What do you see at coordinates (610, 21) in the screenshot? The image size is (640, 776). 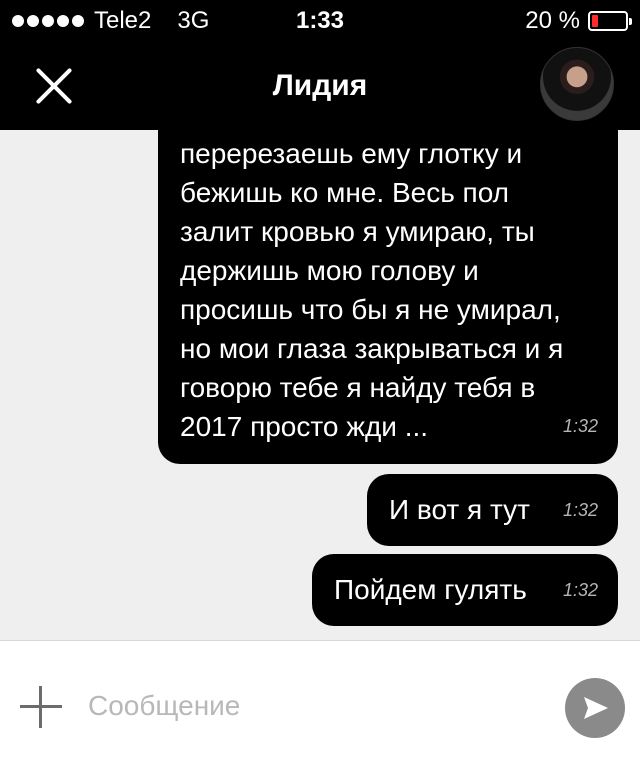 I see `battery-icon` at bounding box center [610, 21].